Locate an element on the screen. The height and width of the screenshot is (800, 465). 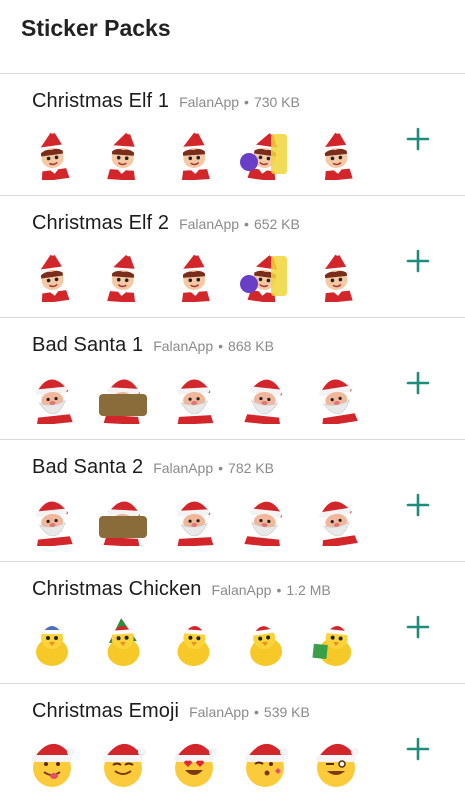
pack-name: Christmas Elf 2 is located at coordinates (101, 223).